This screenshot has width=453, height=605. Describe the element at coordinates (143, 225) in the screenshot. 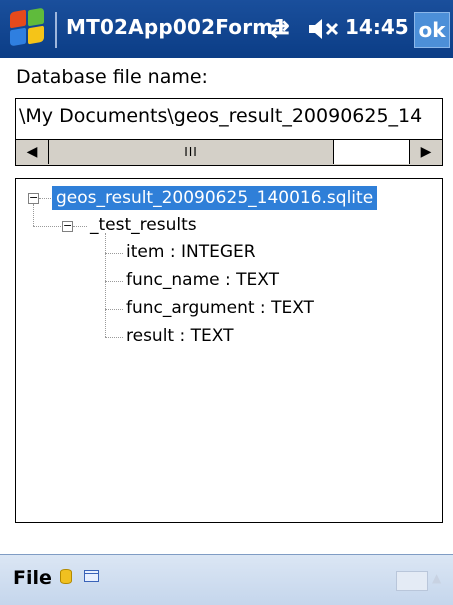

I see `tree-table-node: _test_results` at that location.